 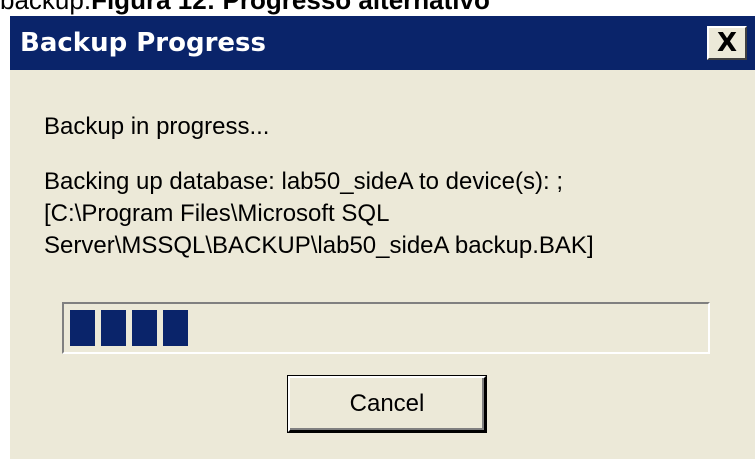 I want to click on cancel-button: Cancel, so click(x=387, y=404).